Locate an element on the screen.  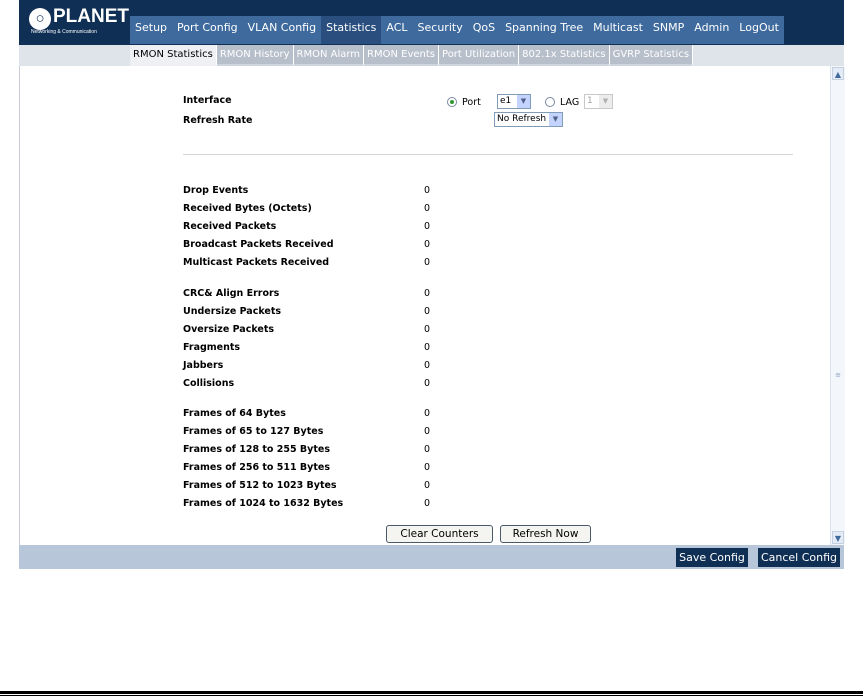
stat-label: Drop Events is located at coordinates (216, 190).